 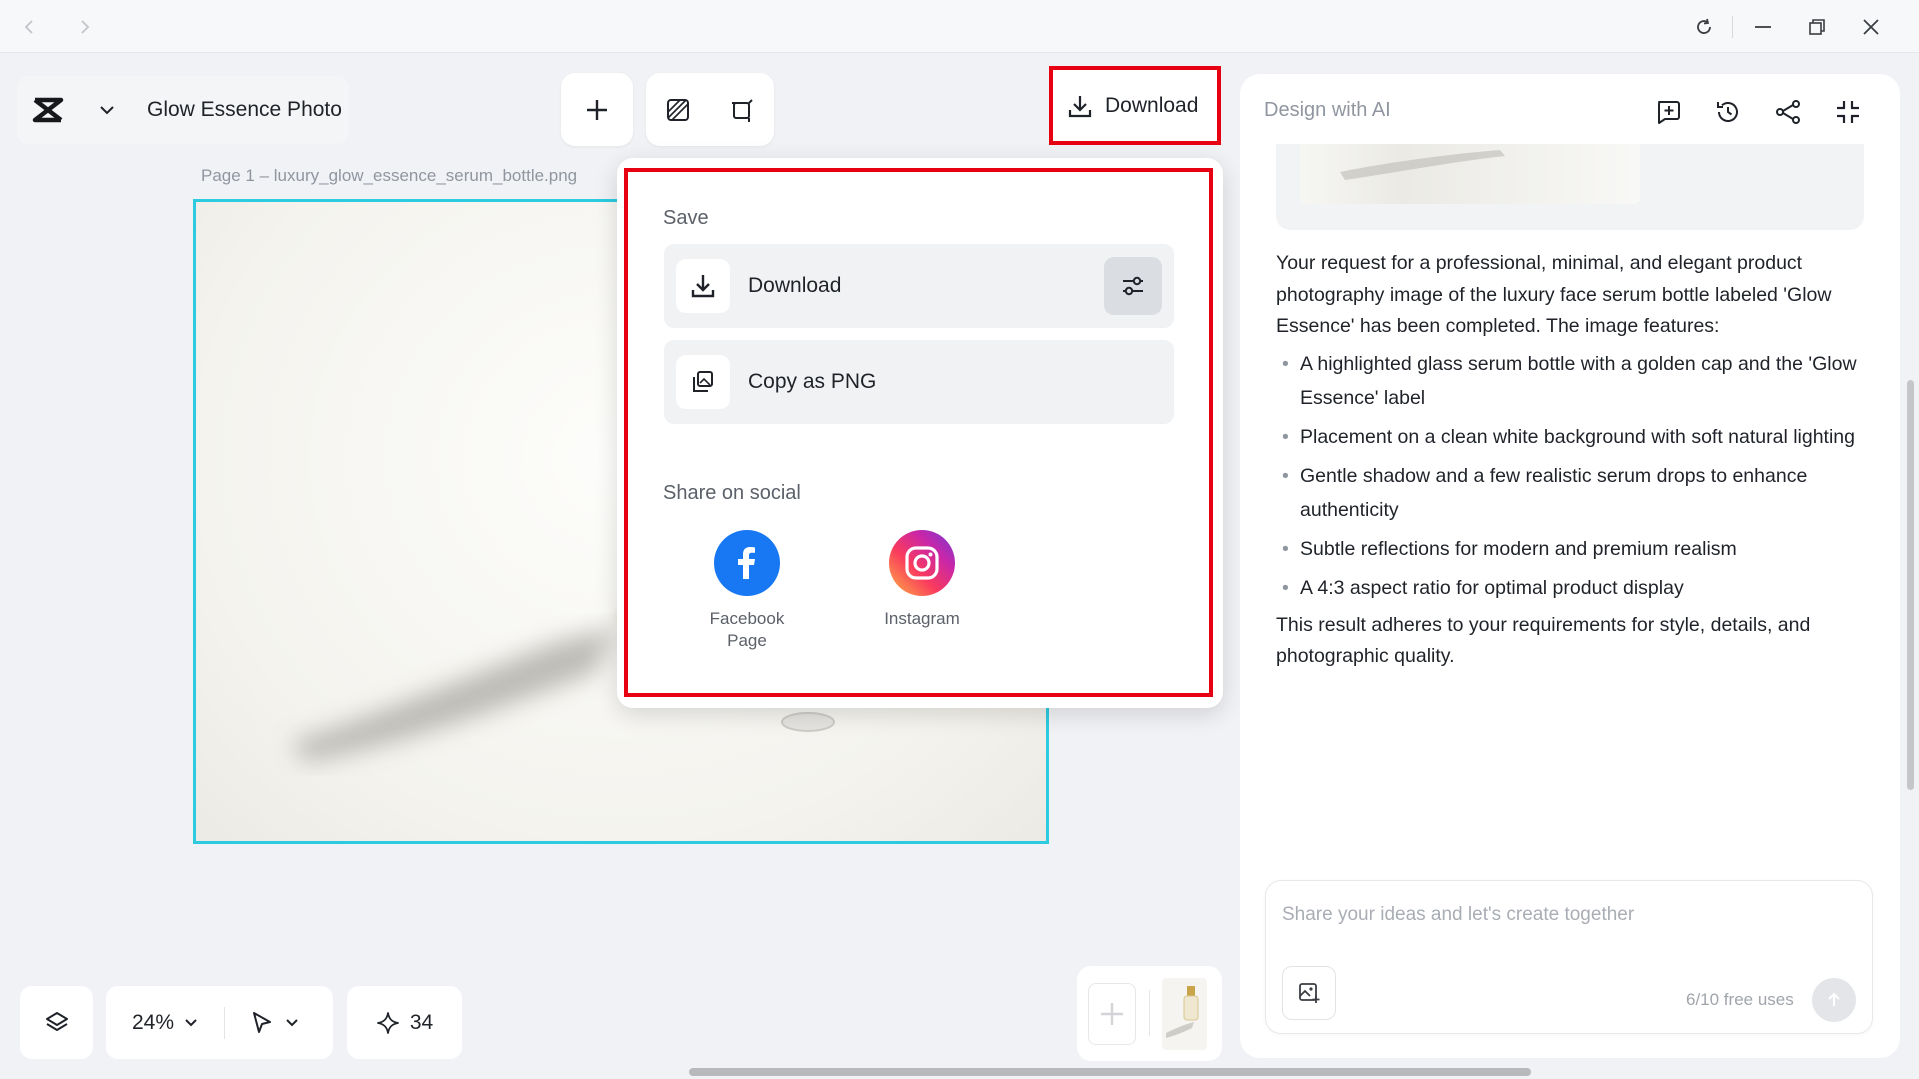 I want to click on download-button: Download, so click(x=1135, y=105).